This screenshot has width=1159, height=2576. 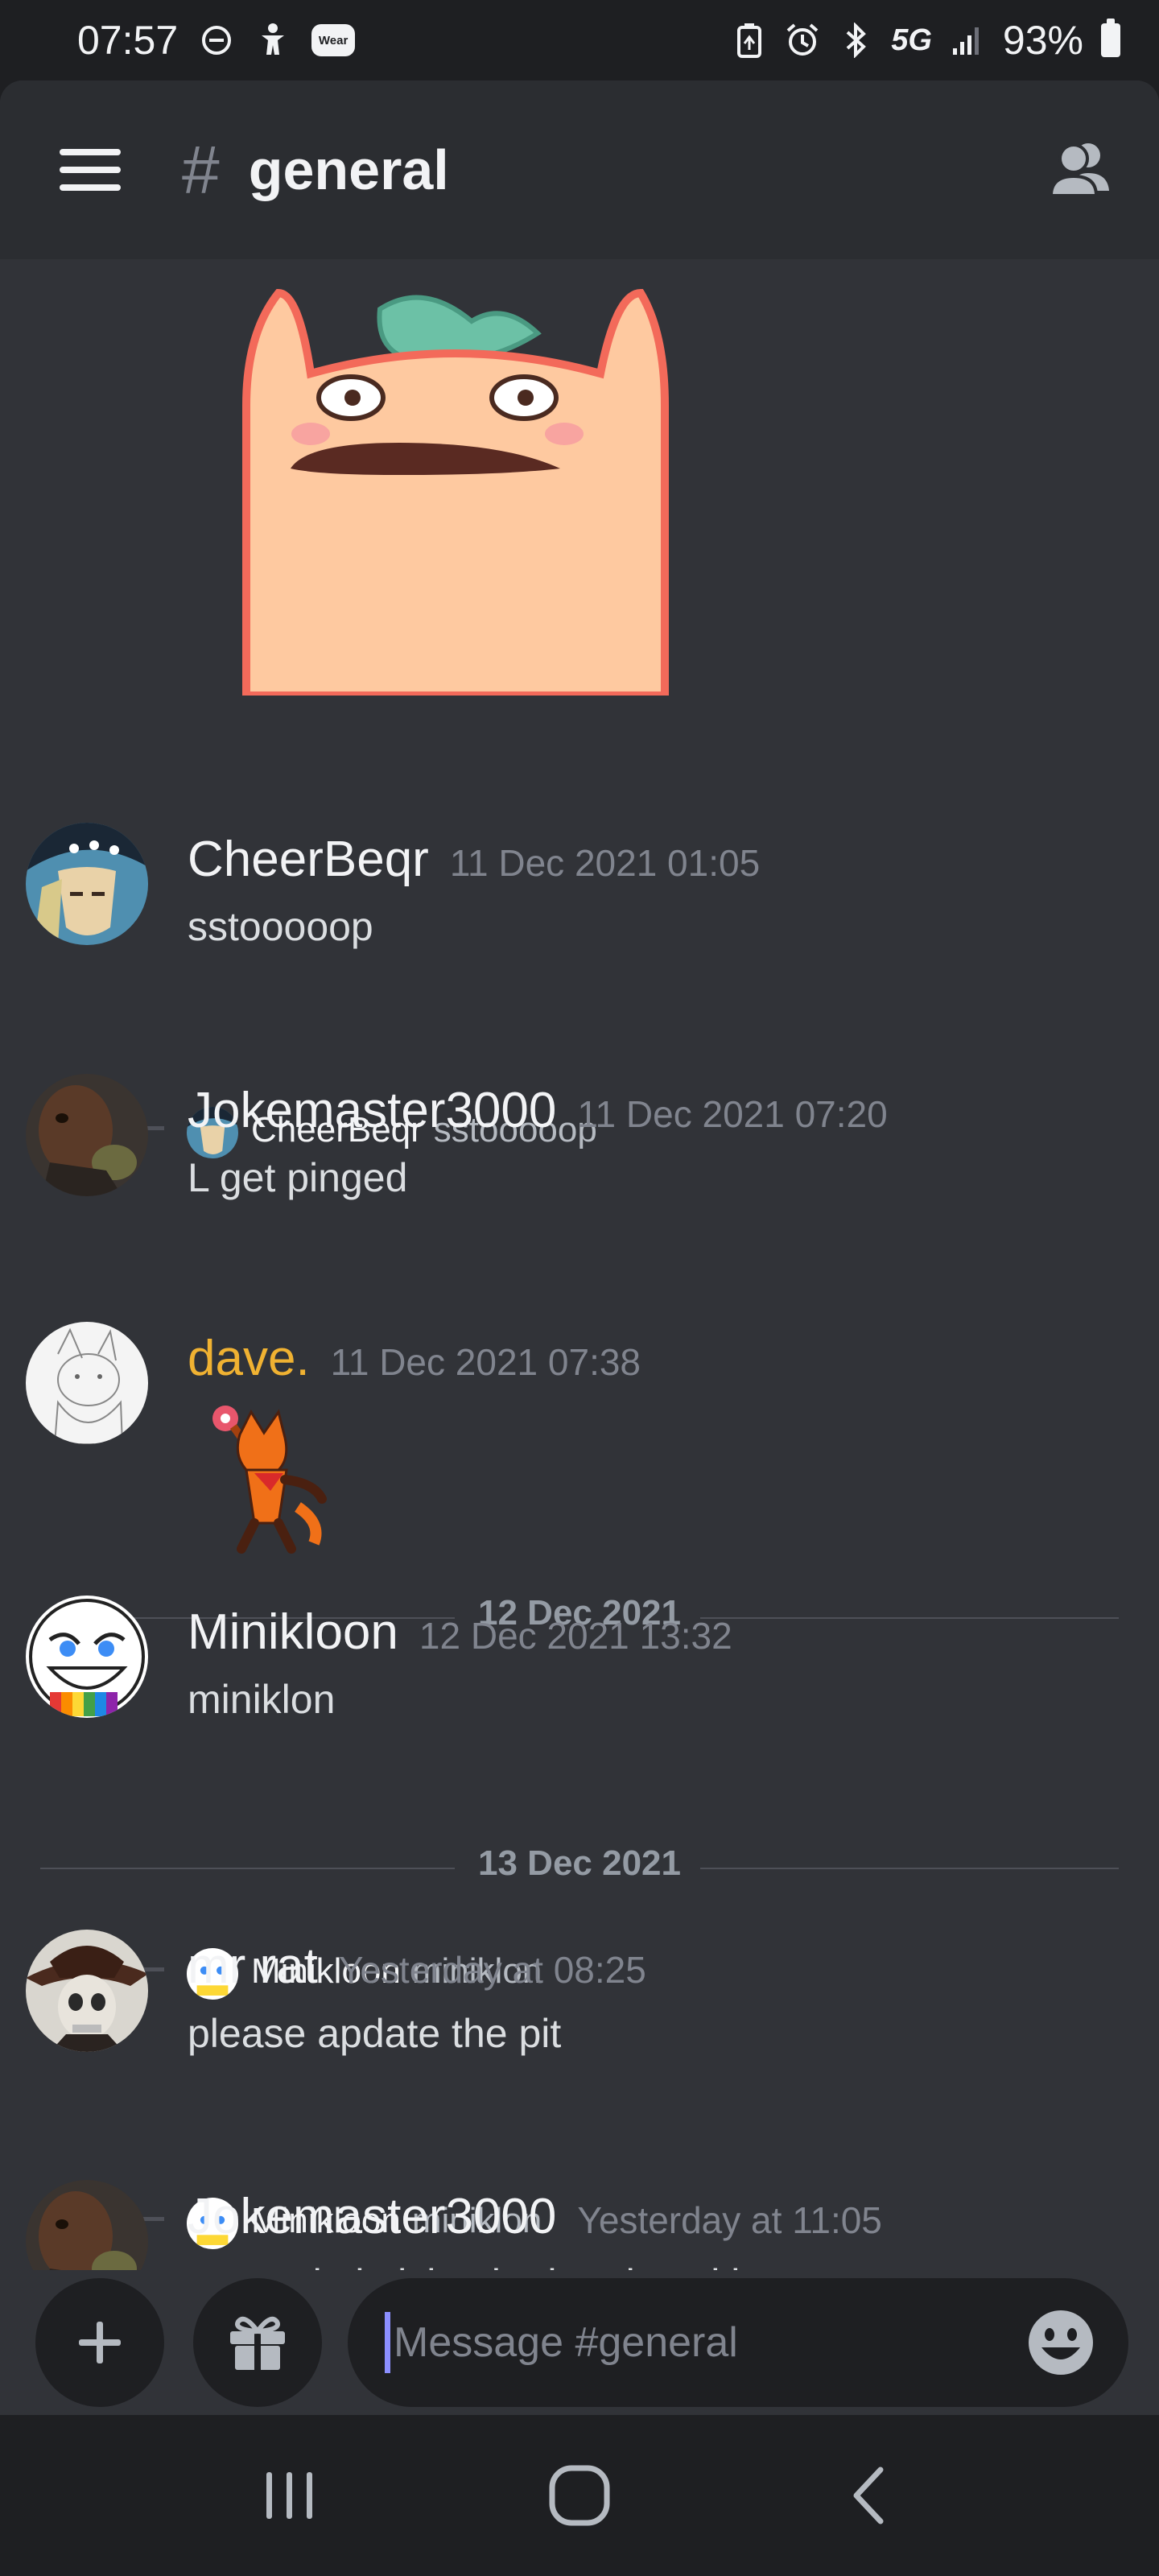 I want to click on message-username: Jokemaster3000 11 Dec 2021 07:20, so click(x=538, y=1110).